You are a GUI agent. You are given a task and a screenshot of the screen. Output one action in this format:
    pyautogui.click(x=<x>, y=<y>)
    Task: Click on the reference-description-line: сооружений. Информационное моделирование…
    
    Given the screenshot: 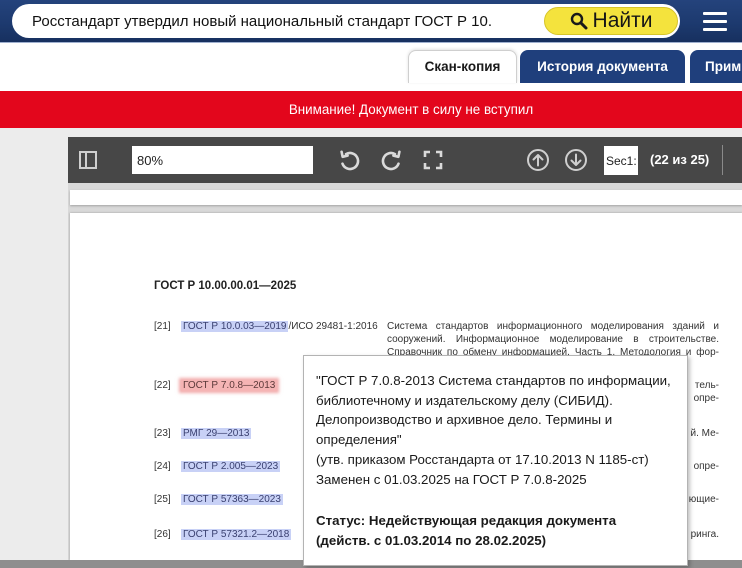 What is the action you would take?
    pyautogui.click(x=553, y=339)
    